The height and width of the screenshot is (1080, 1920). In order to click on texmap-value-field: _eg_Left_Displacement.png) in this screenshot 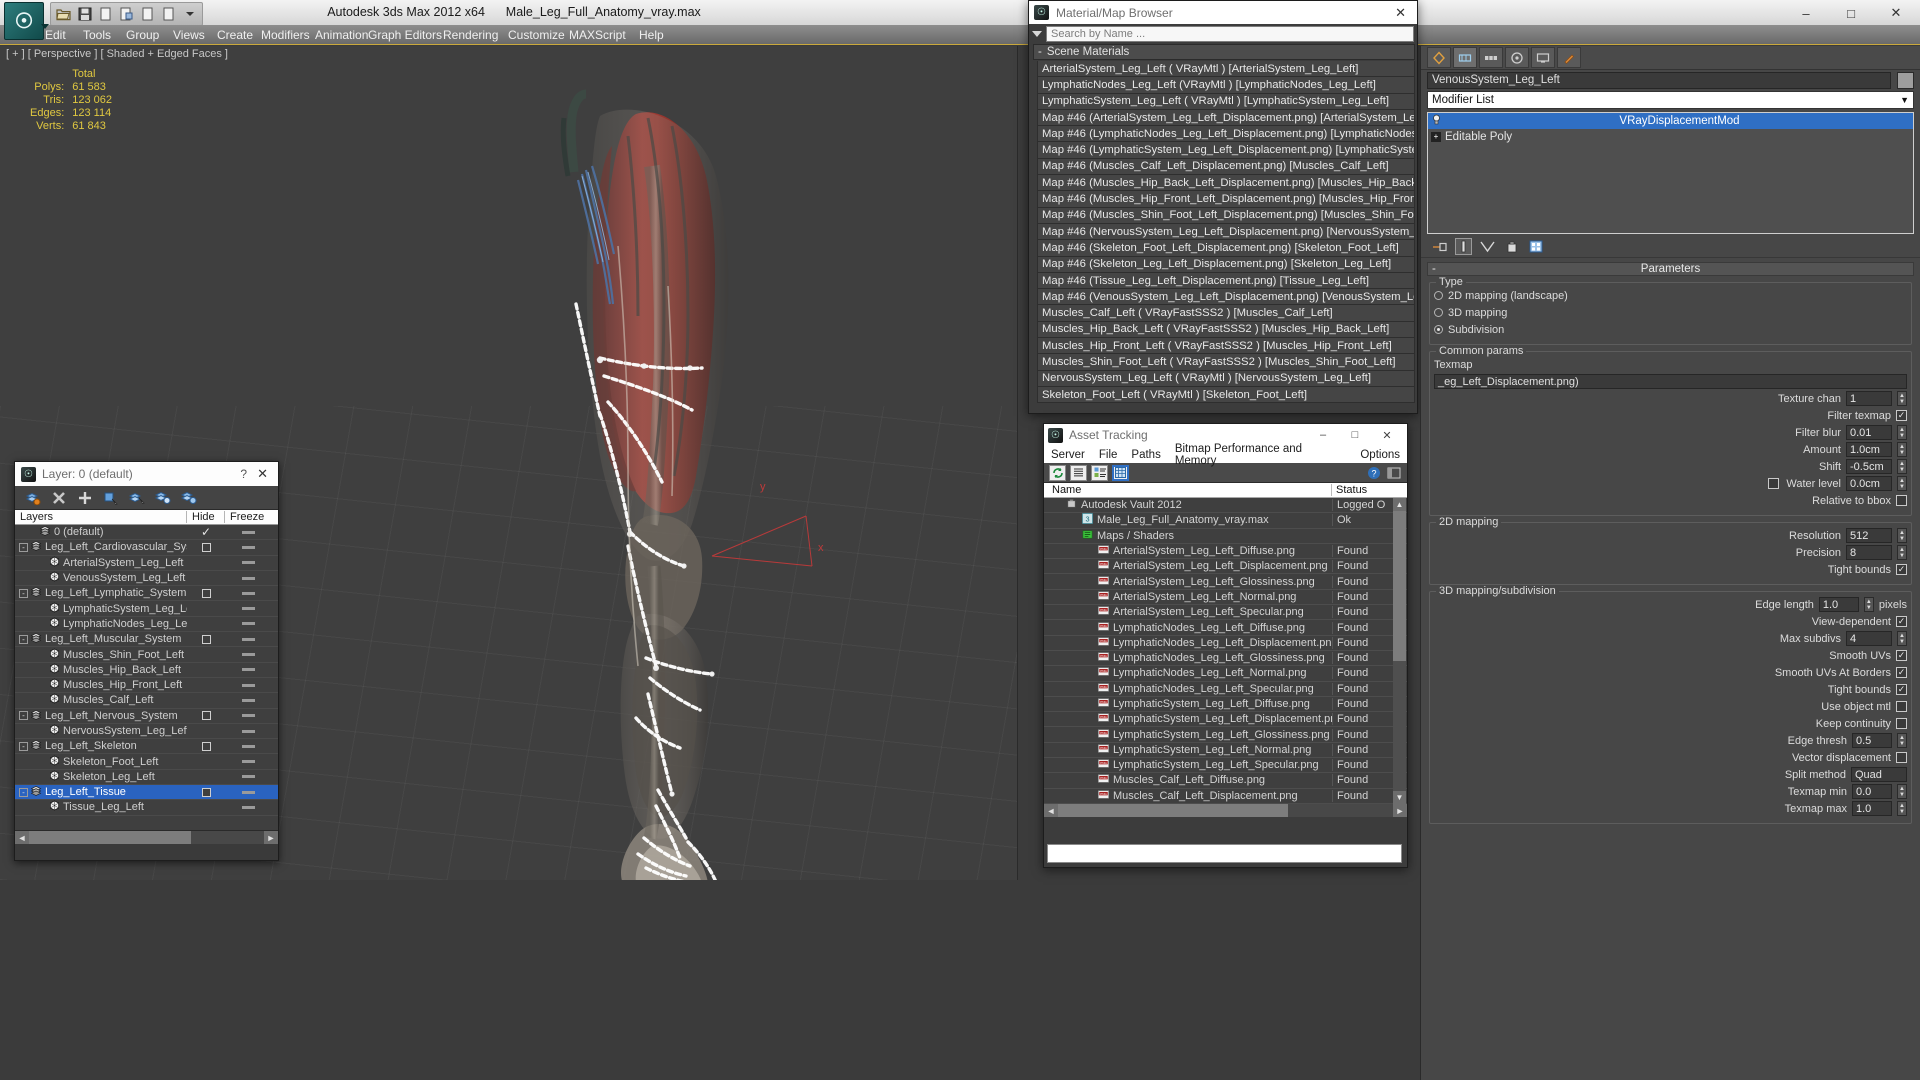, I will do `click(1670, 381)`.